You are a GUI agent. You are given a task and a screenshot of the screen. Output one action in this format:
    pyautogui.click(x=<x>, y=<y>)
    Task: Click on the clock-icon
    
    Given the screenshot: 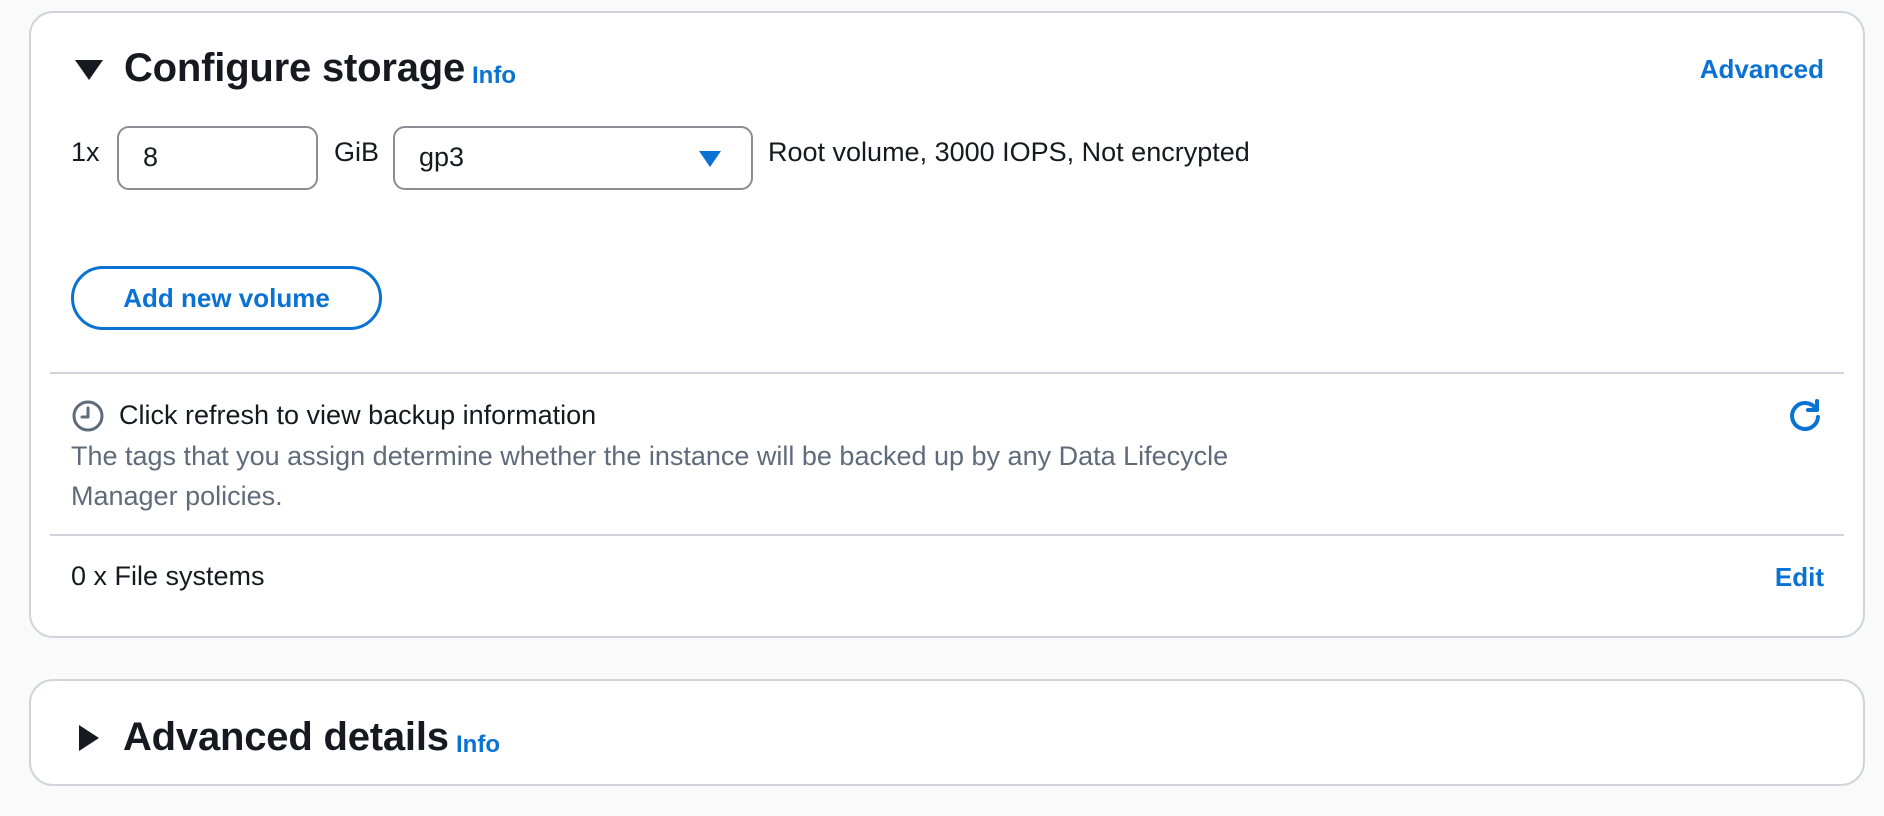 What is the action you would take?
    pyautogui.click(x=88, y=416)
    